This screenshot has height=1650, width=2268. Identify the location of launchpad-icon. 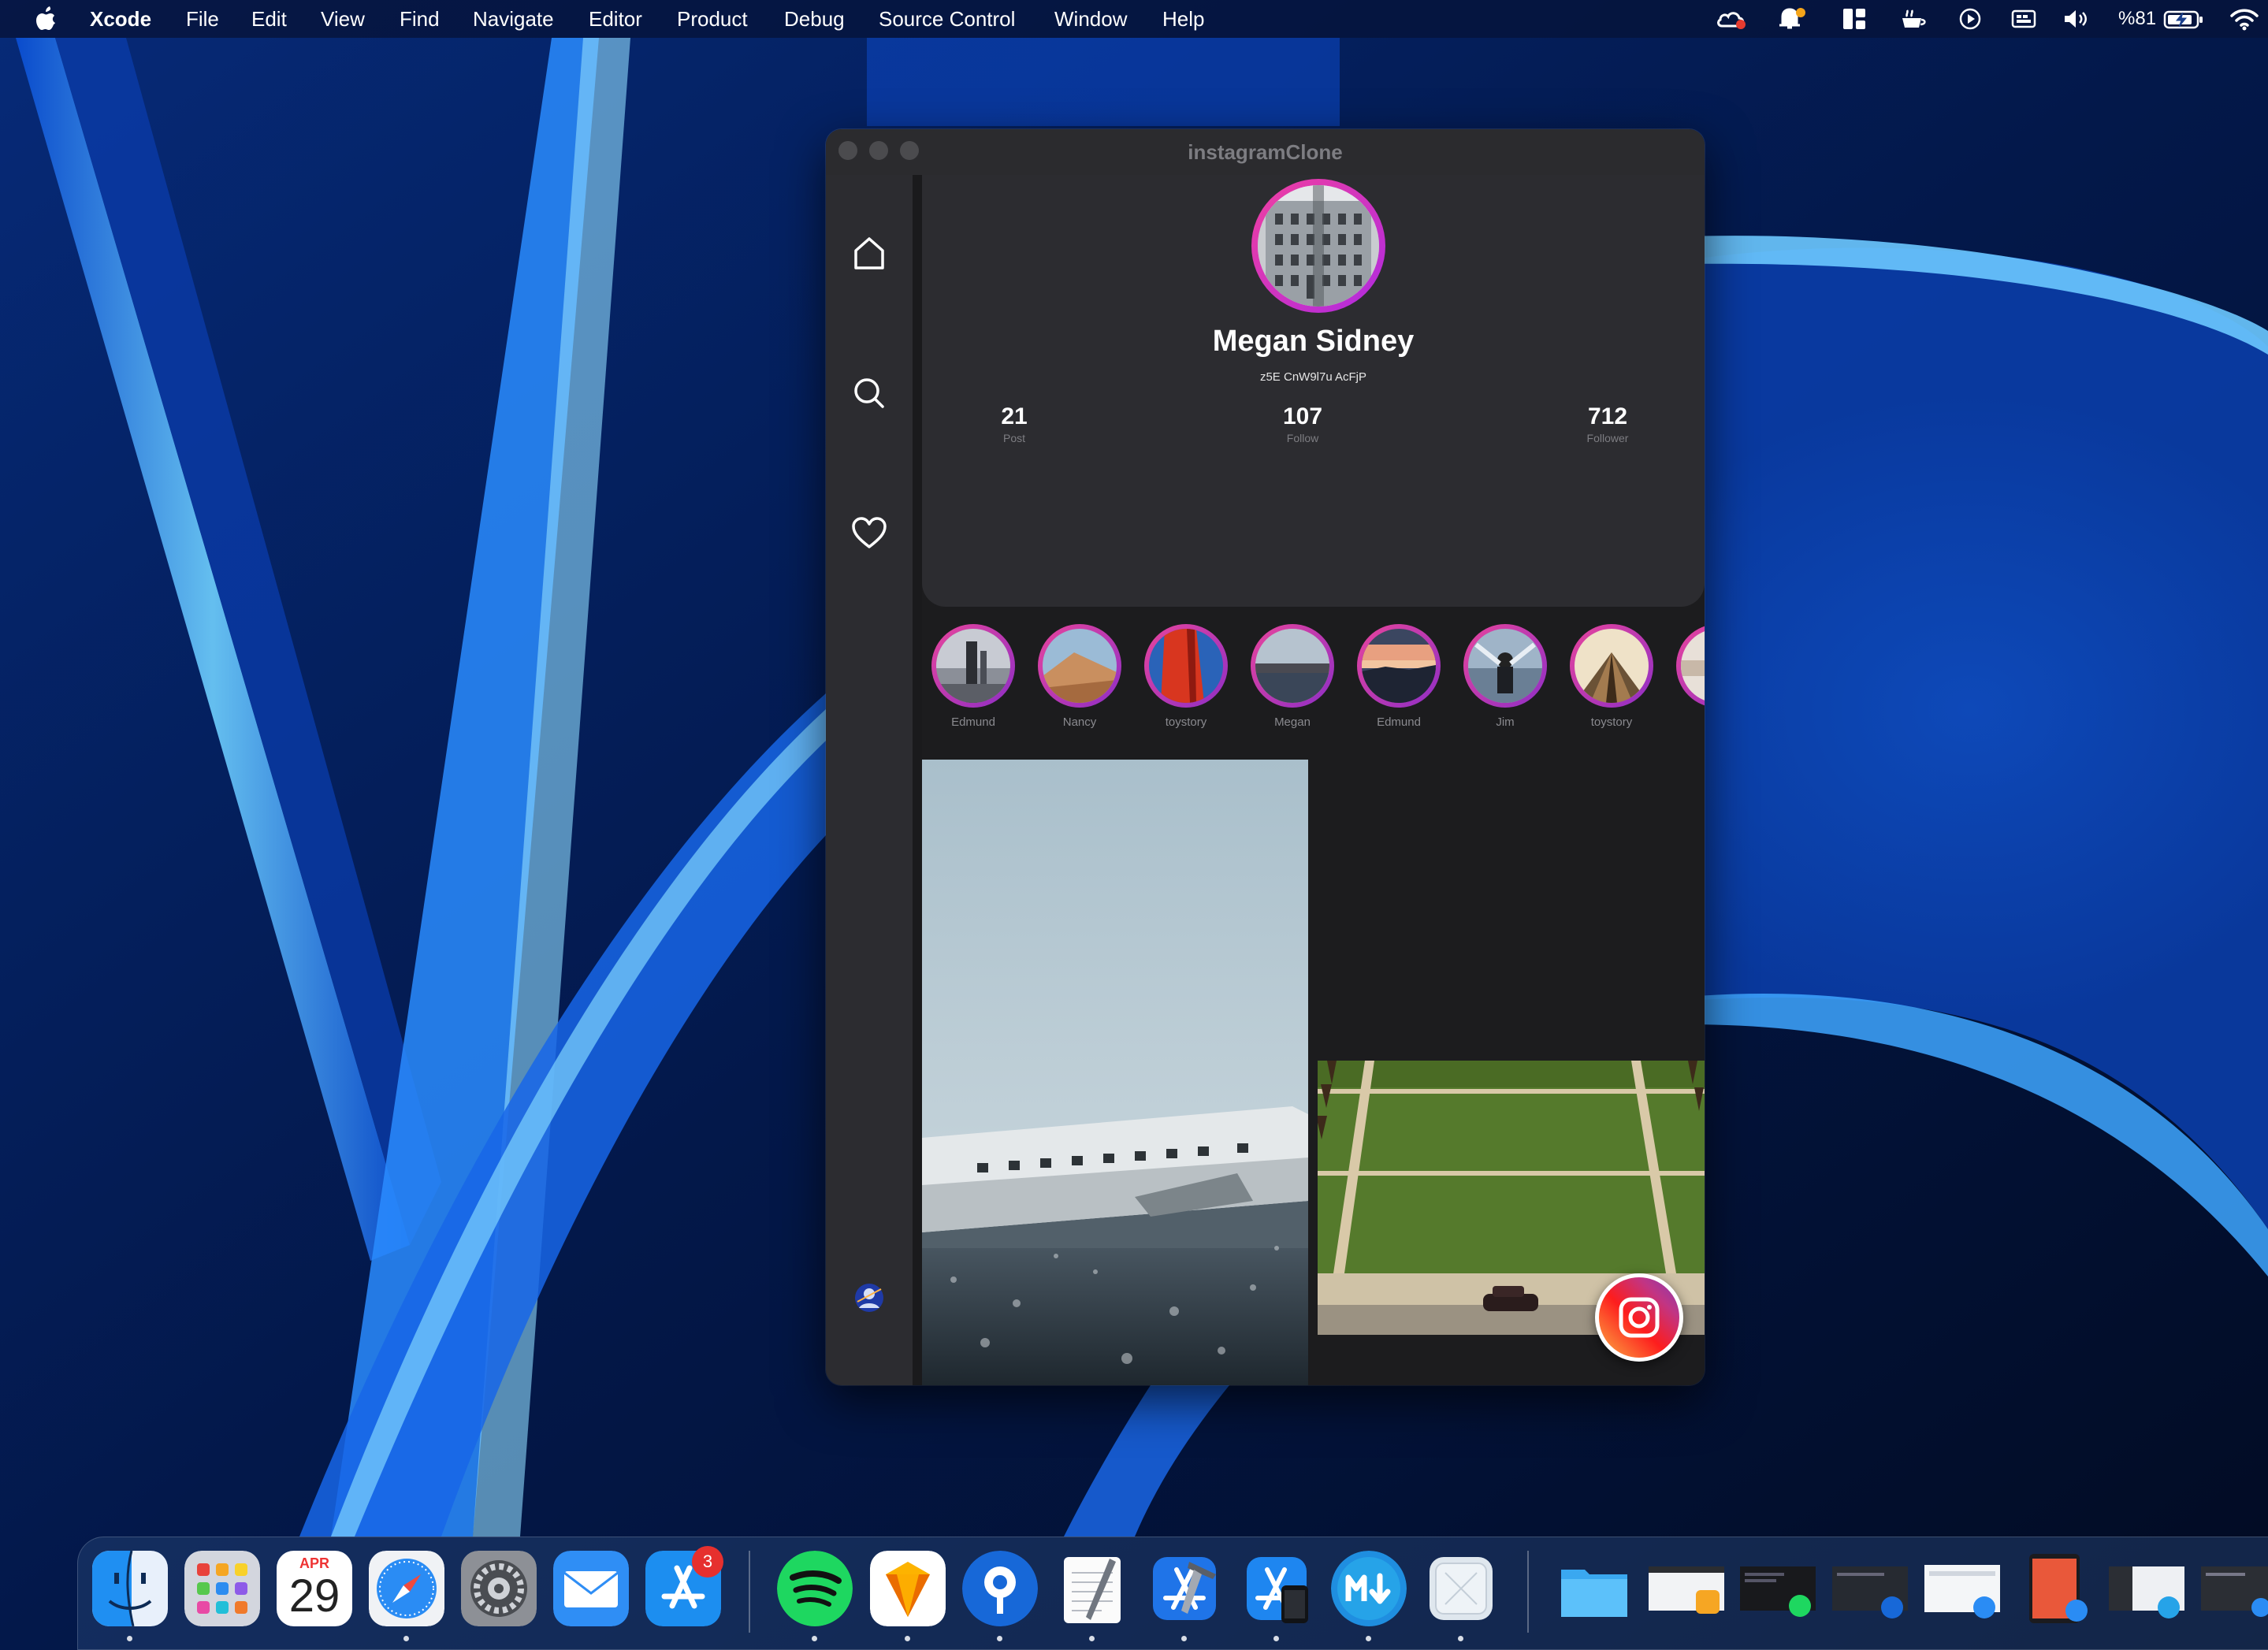
(222, 1588).